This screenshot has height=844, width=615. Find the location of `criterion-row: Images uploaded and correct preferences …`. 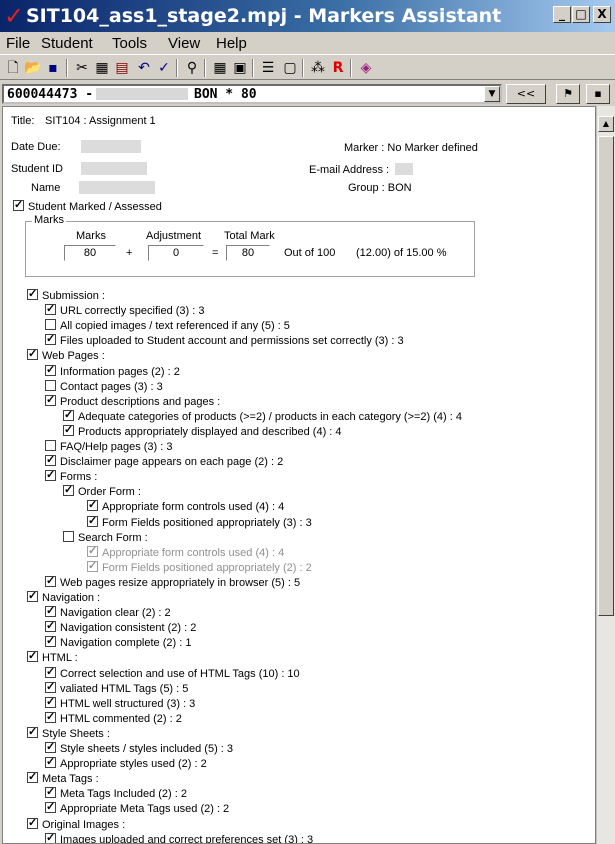

criterion-row: Images uploaded and correct preferences … is located at coordinates (179, 837).